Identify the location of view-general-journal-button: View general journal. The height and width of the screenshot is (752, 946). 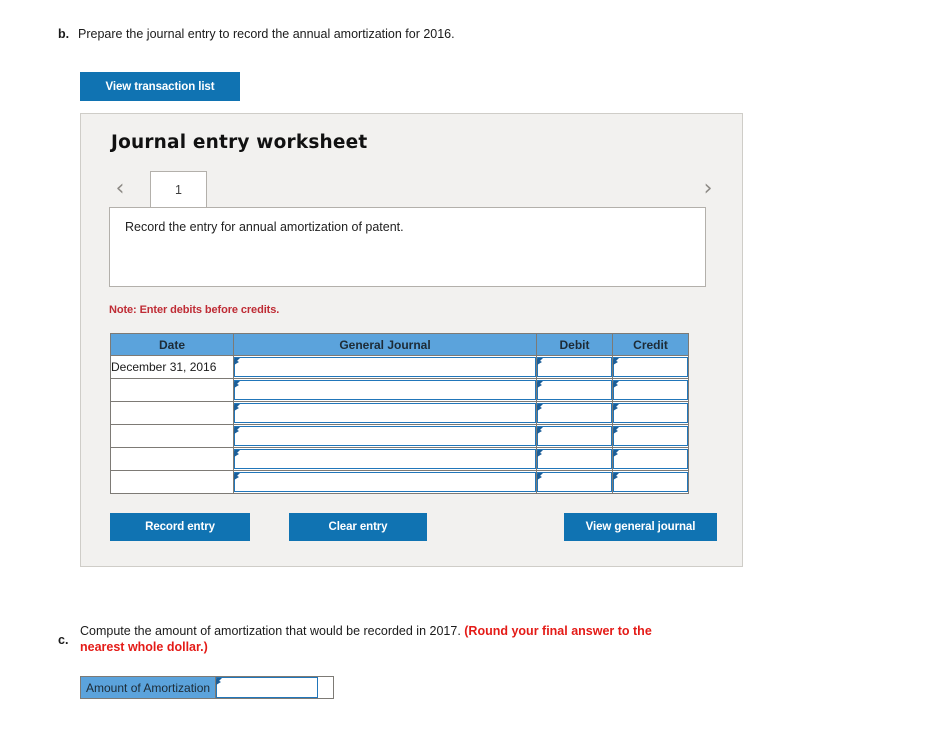
(640, 527).